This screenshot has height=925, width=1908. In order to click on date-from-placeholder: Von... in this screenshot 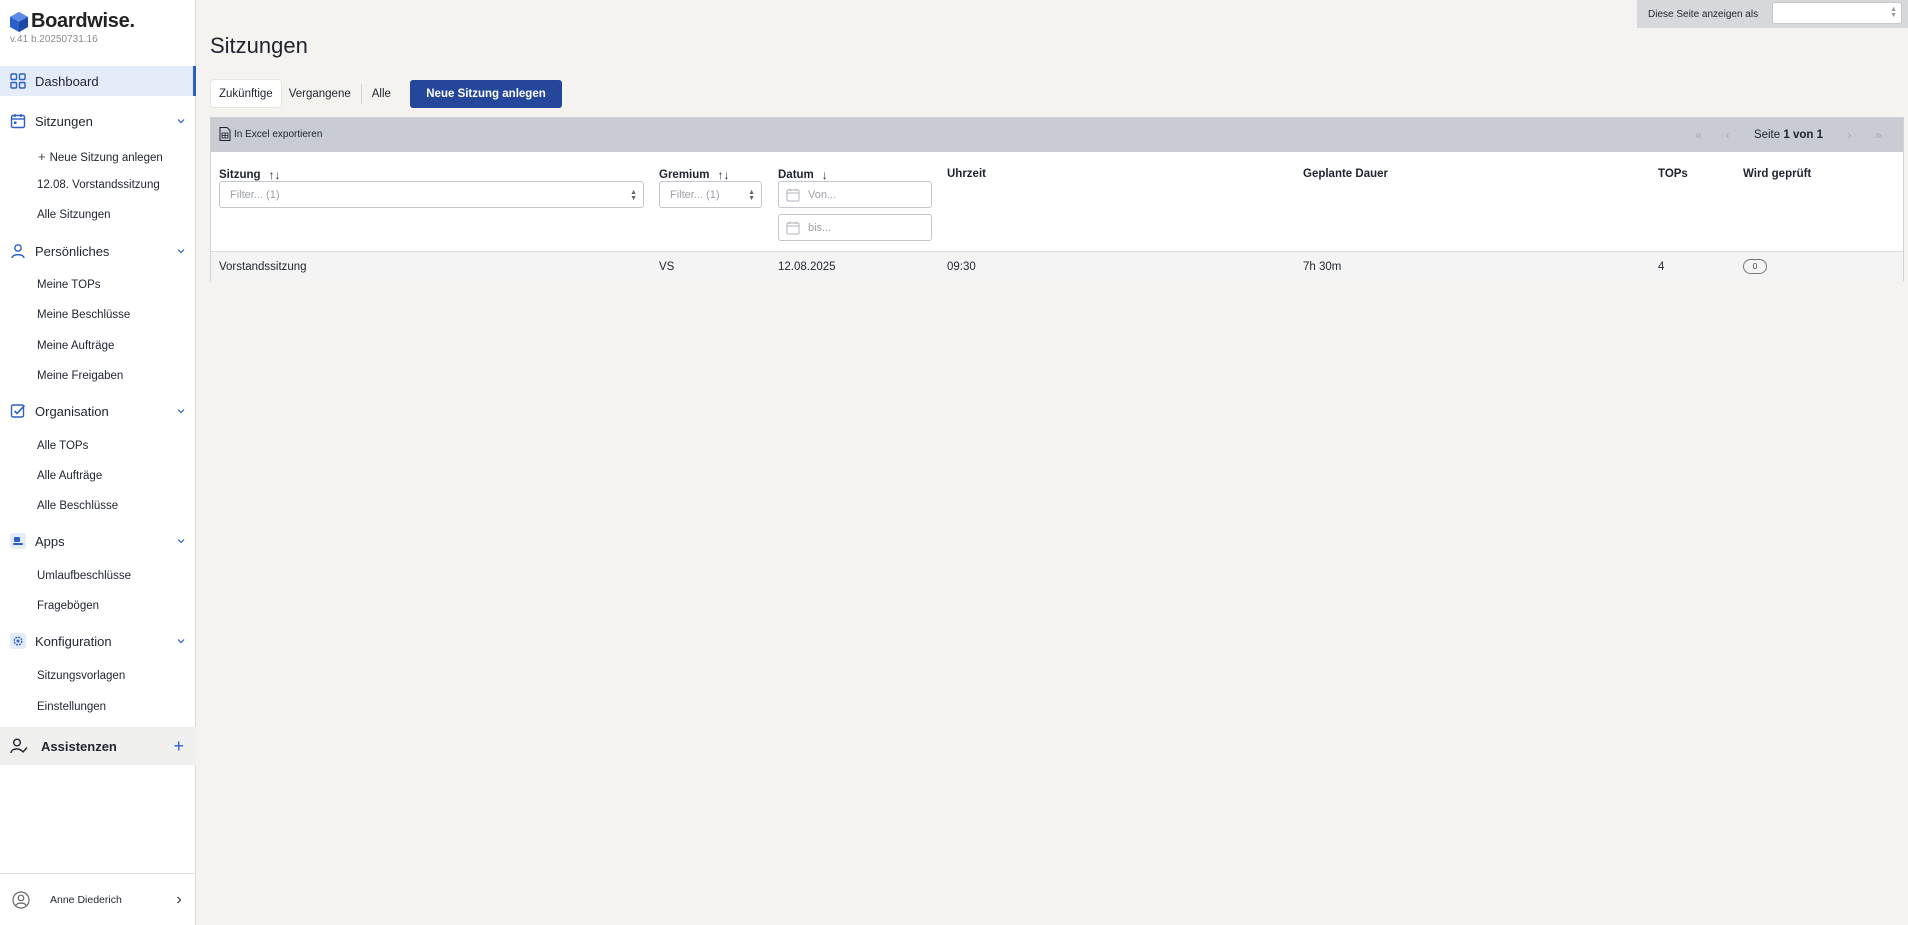, I will do `click(822, 194)`.